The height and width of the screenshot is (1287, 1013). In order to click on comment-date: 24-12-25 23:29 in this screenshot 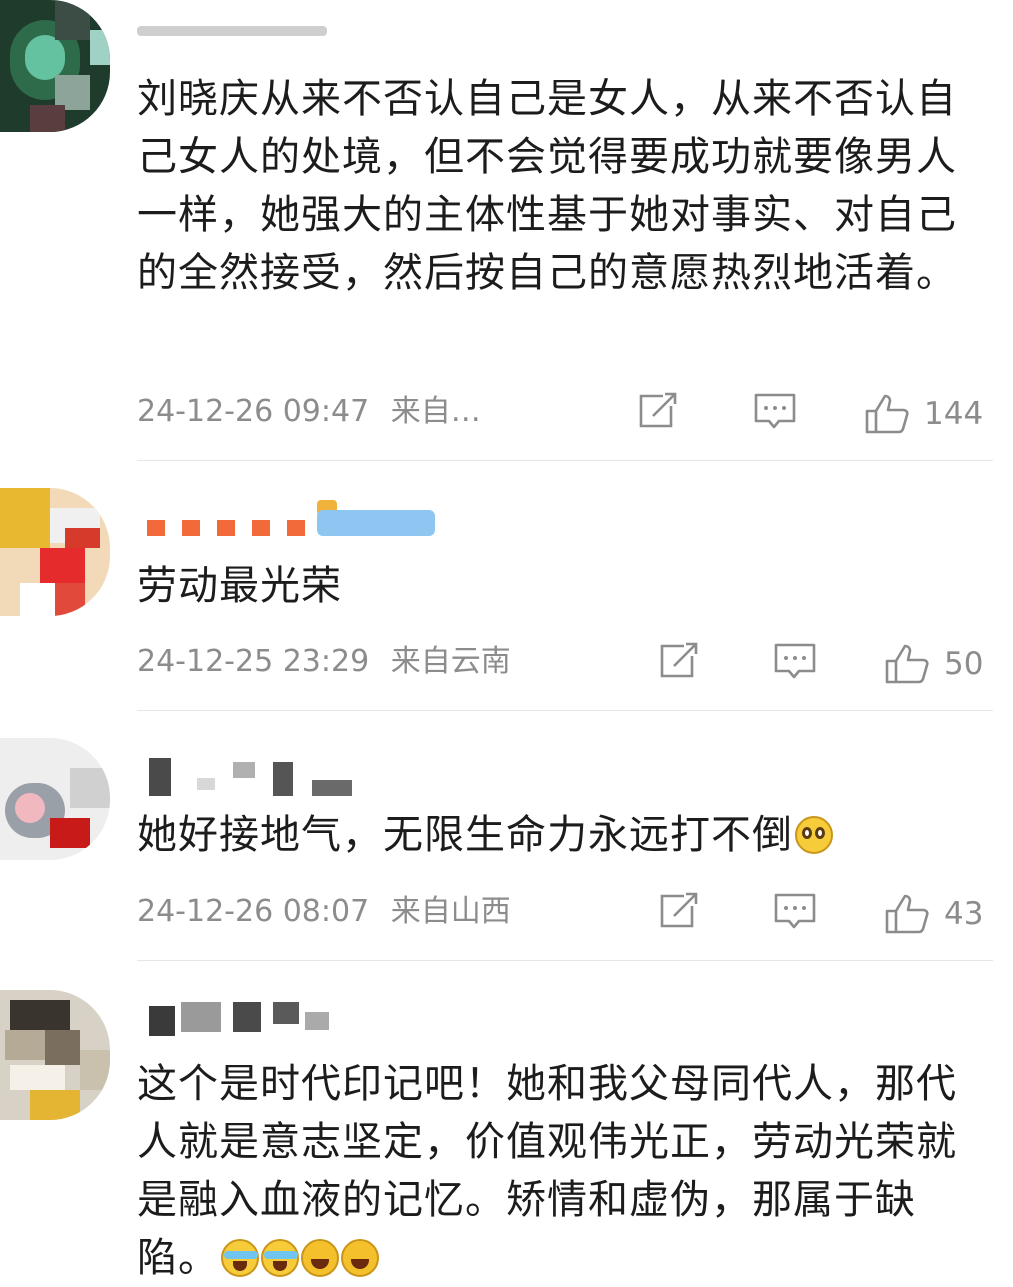, I will do `click(253, 661)`.